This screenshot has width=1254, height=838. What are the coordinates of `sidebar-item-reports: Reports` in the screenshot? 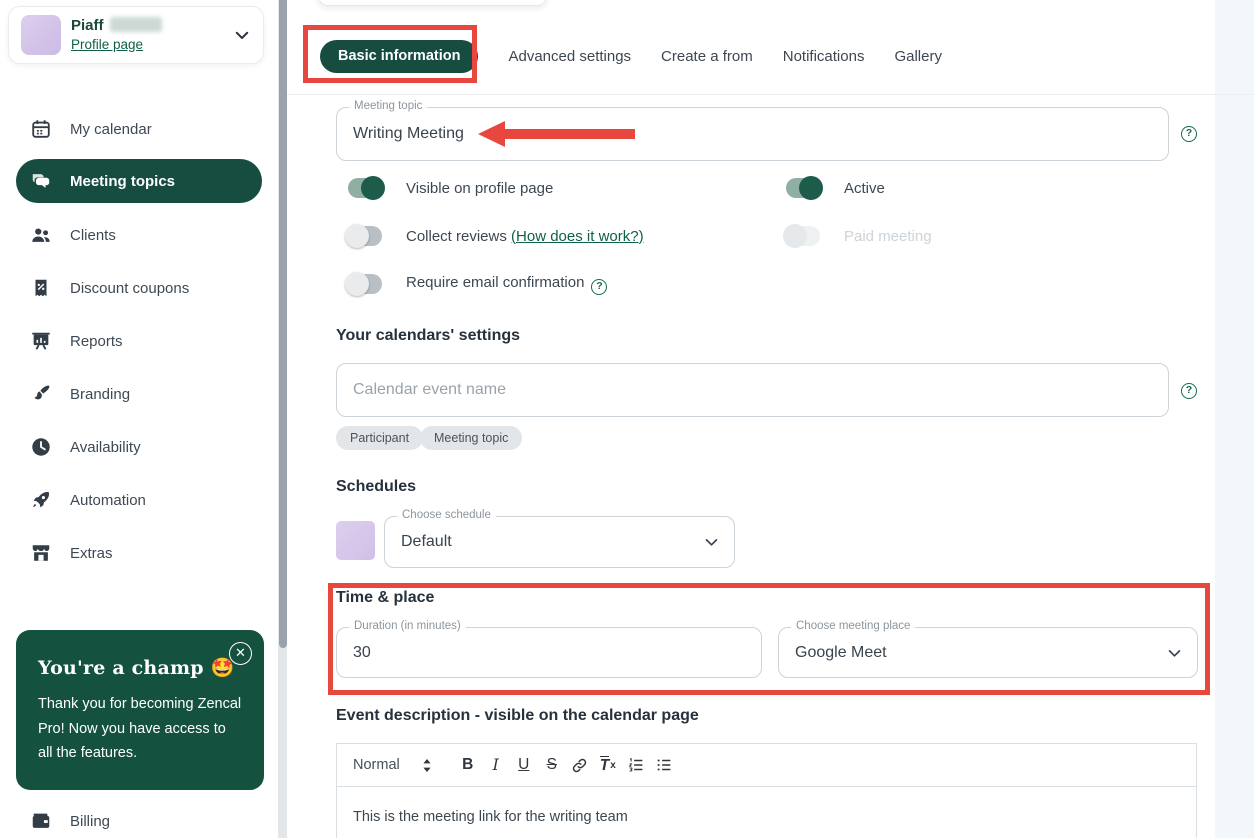 It's located at (139, 341).